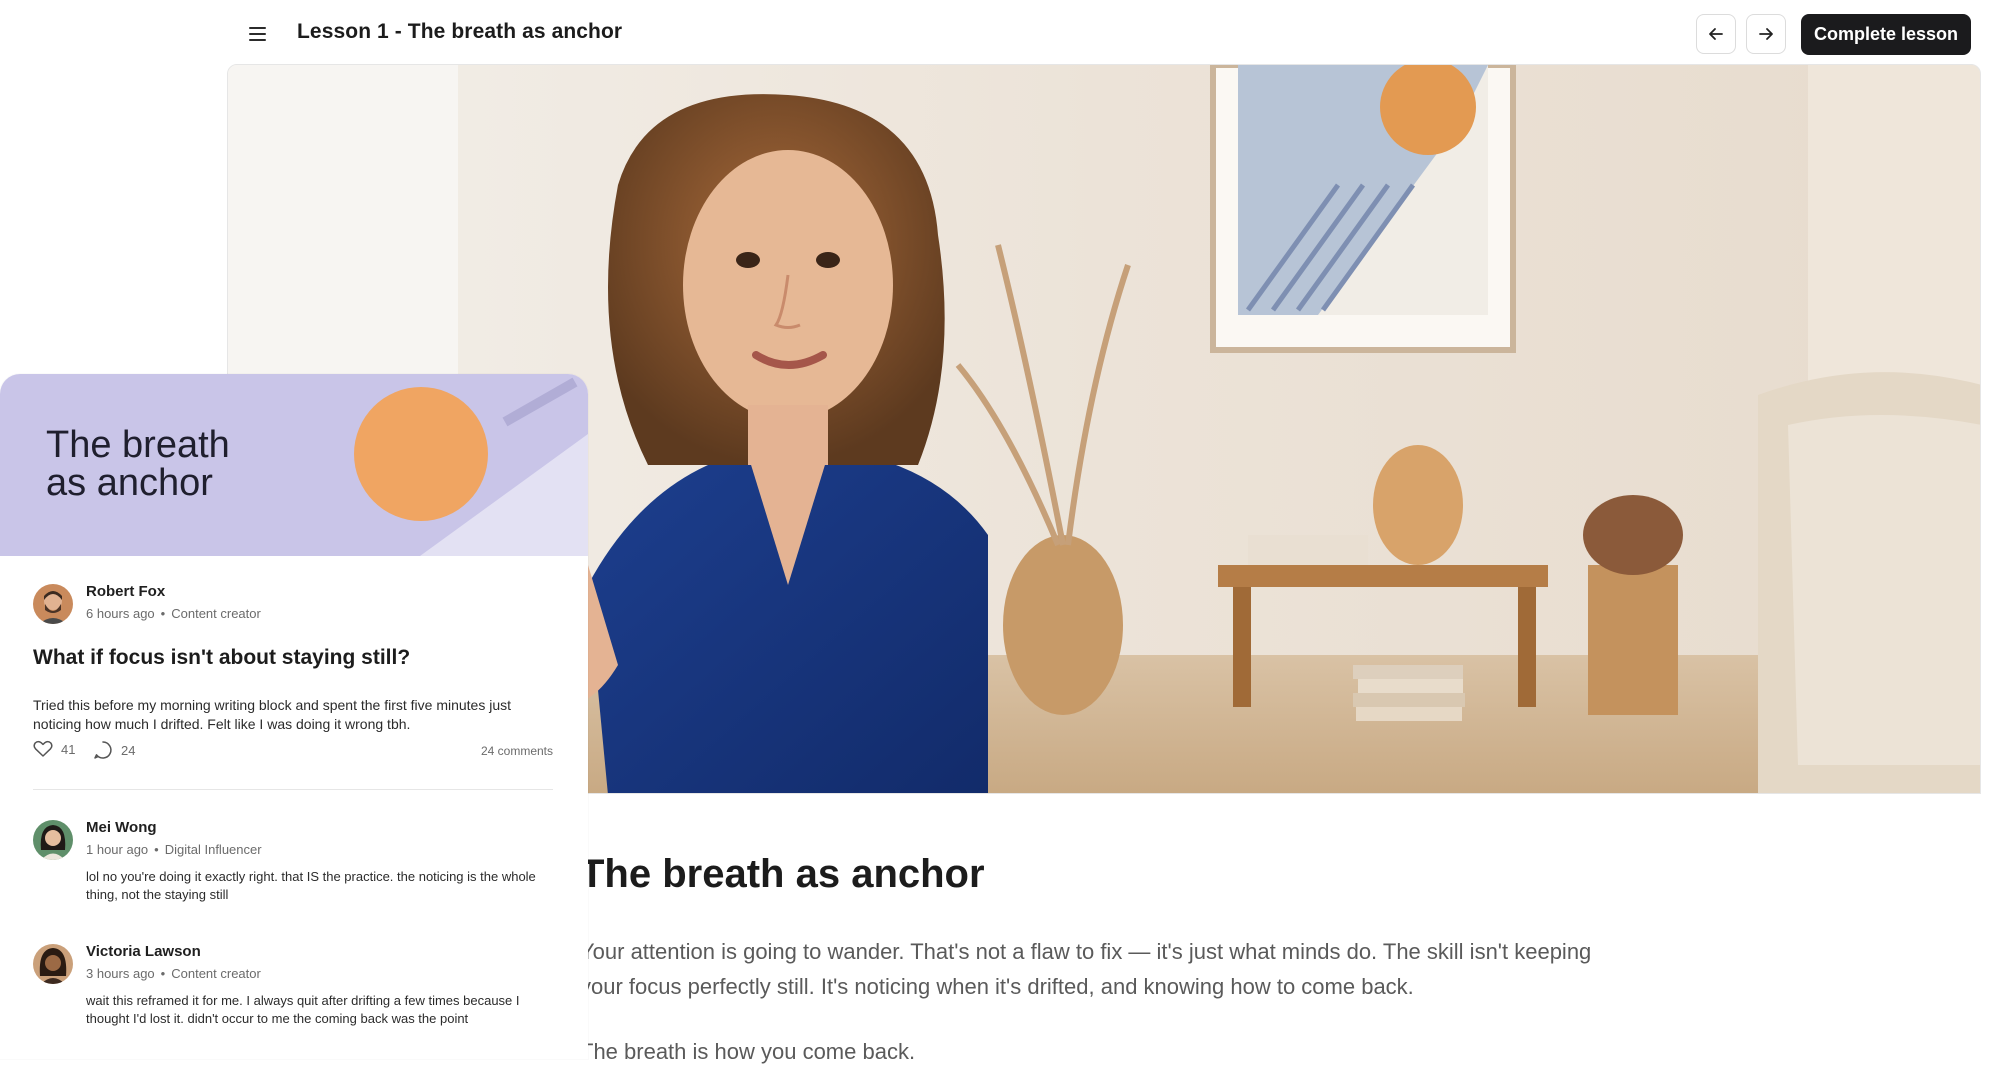  What do you see at coordinates (117, 849) in the screenshot?
I see `comment-time: 1 hour ago` at bounding box center [117, 849].